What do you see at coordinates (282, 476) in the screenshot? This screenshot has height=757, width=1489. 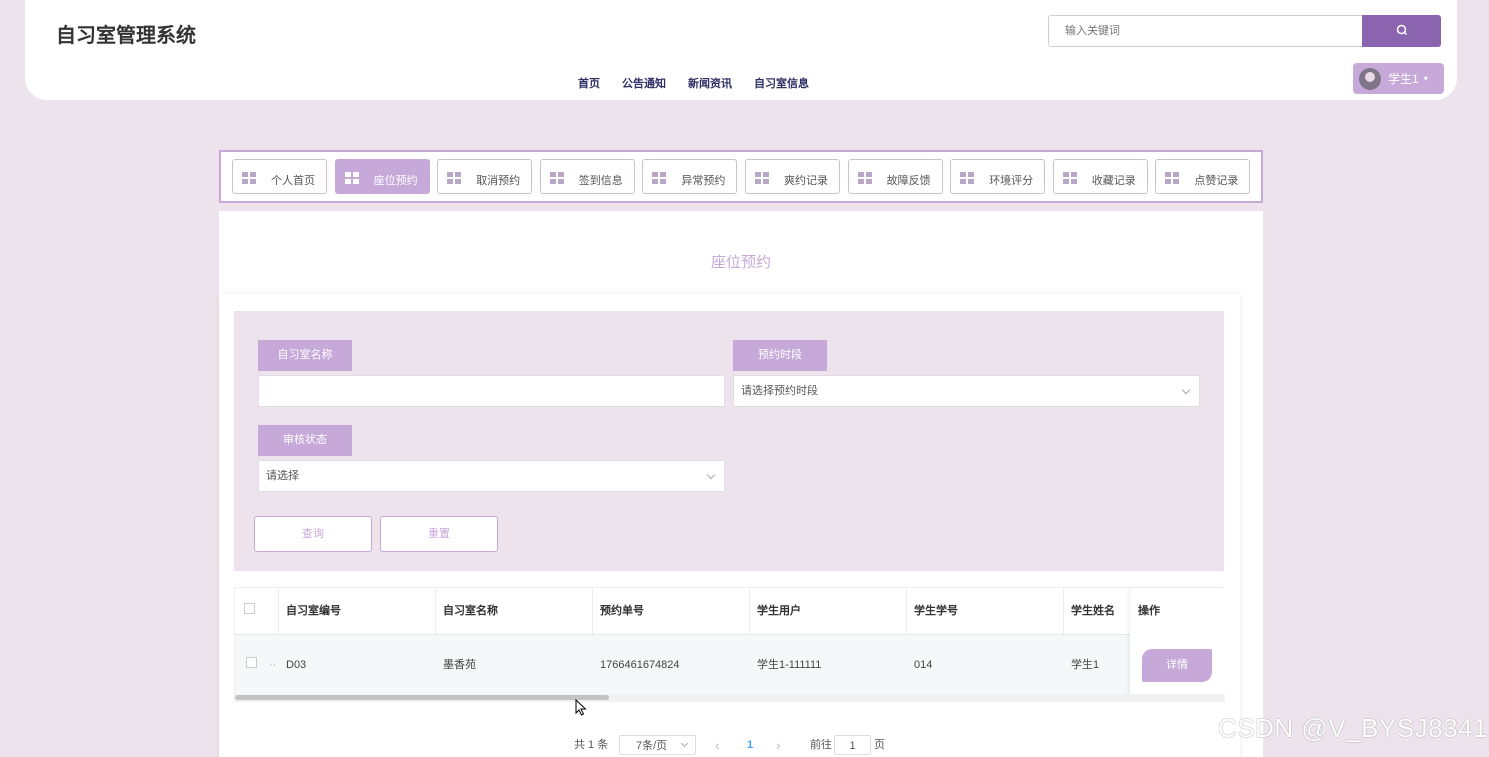 I see `status-select-value: 请选择` at bounding box center [282, 476].